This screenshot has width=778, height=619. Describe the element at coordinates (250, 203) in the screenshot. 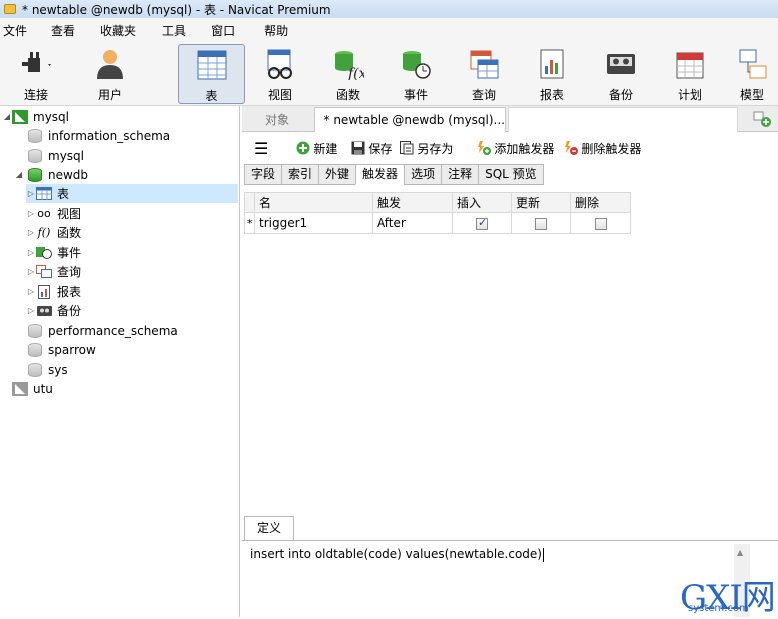

I see `row-marker-header` at that location.